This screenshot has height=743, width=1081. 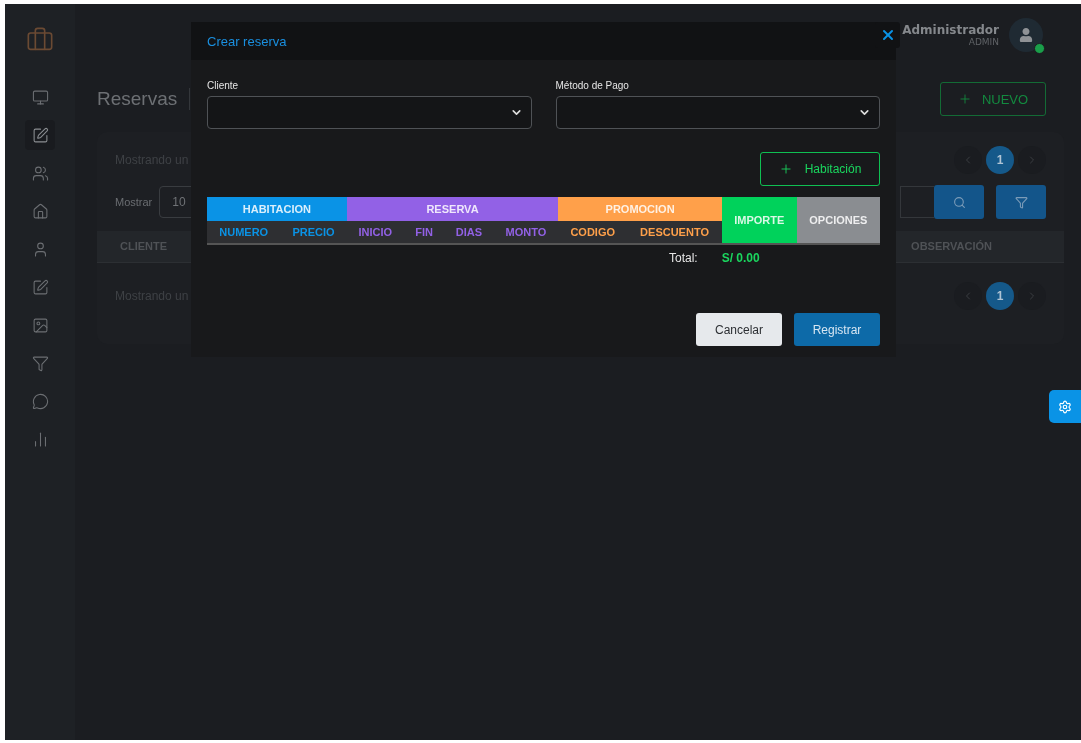 What do you see at coordinates (759, 220) in the screenshot?
I see `column-header: IMPORTE` at bounding box center [759, 220].